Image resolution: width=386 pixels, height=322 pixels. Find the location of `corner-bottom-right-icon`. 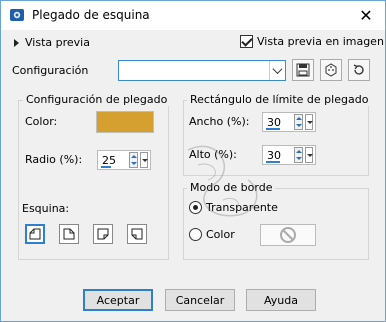

corner-bottom-right-icon is located at coordinates (103, 234).